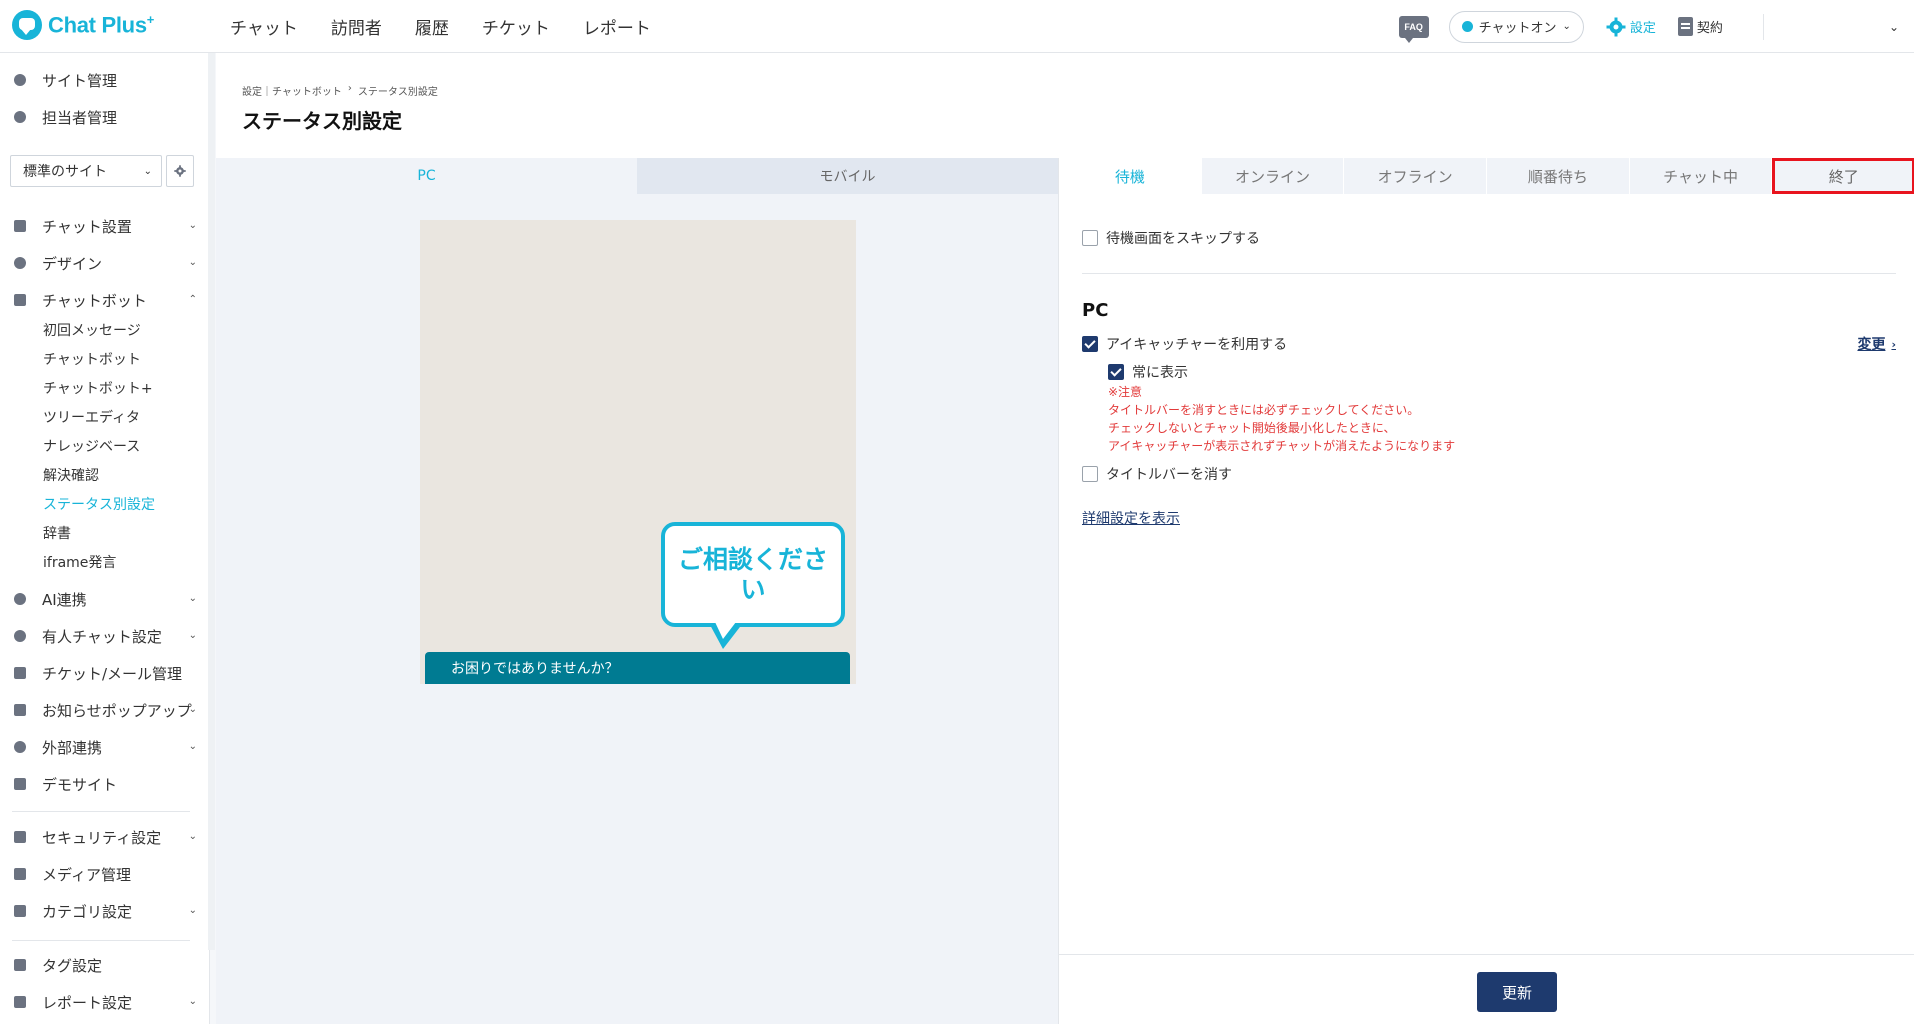  What do you see at coordinates (516, 26) in the screenshot?
I see `nav-tickets: チケット` at bounding box center [516, 26].